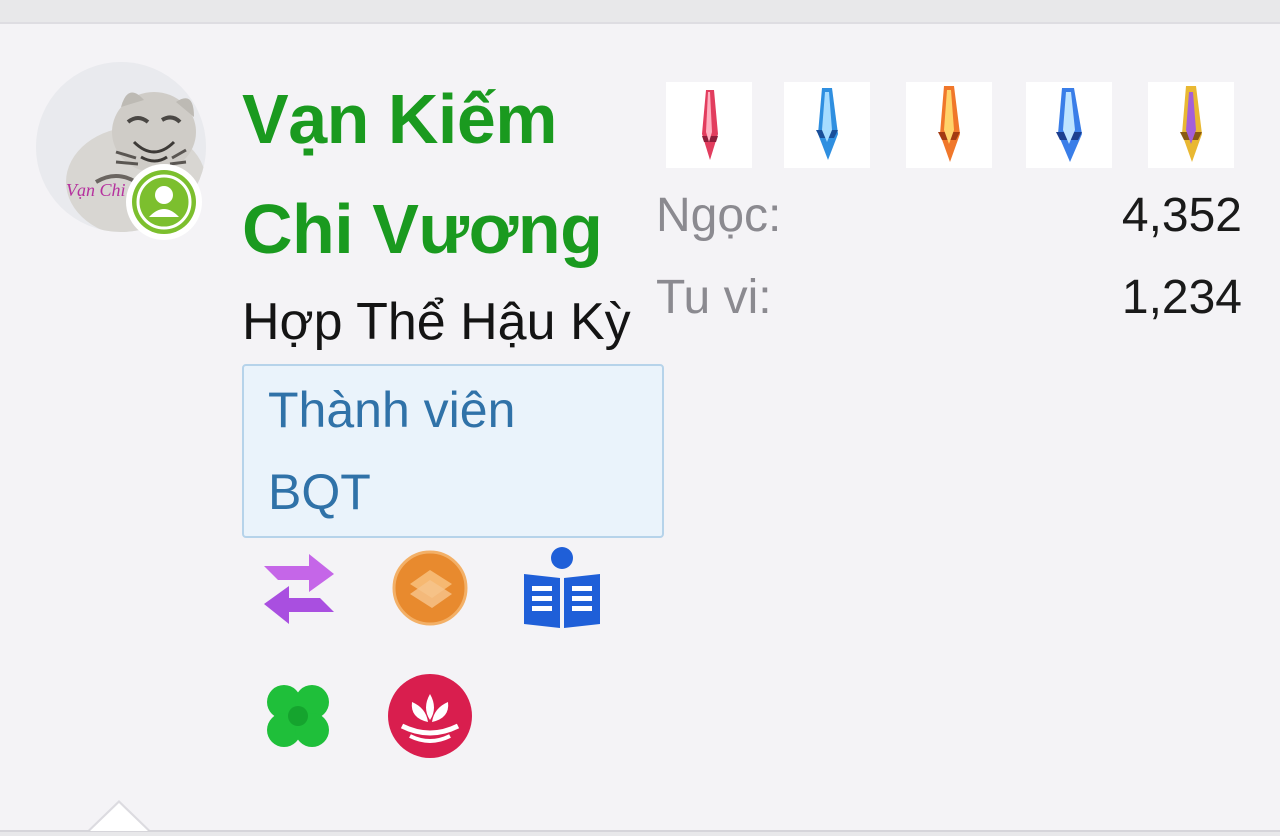 The image size is (1280, 836). Describe the element at coordinates (1069, 125) in the screenshot. I see `ice-sword-icon` at that location.